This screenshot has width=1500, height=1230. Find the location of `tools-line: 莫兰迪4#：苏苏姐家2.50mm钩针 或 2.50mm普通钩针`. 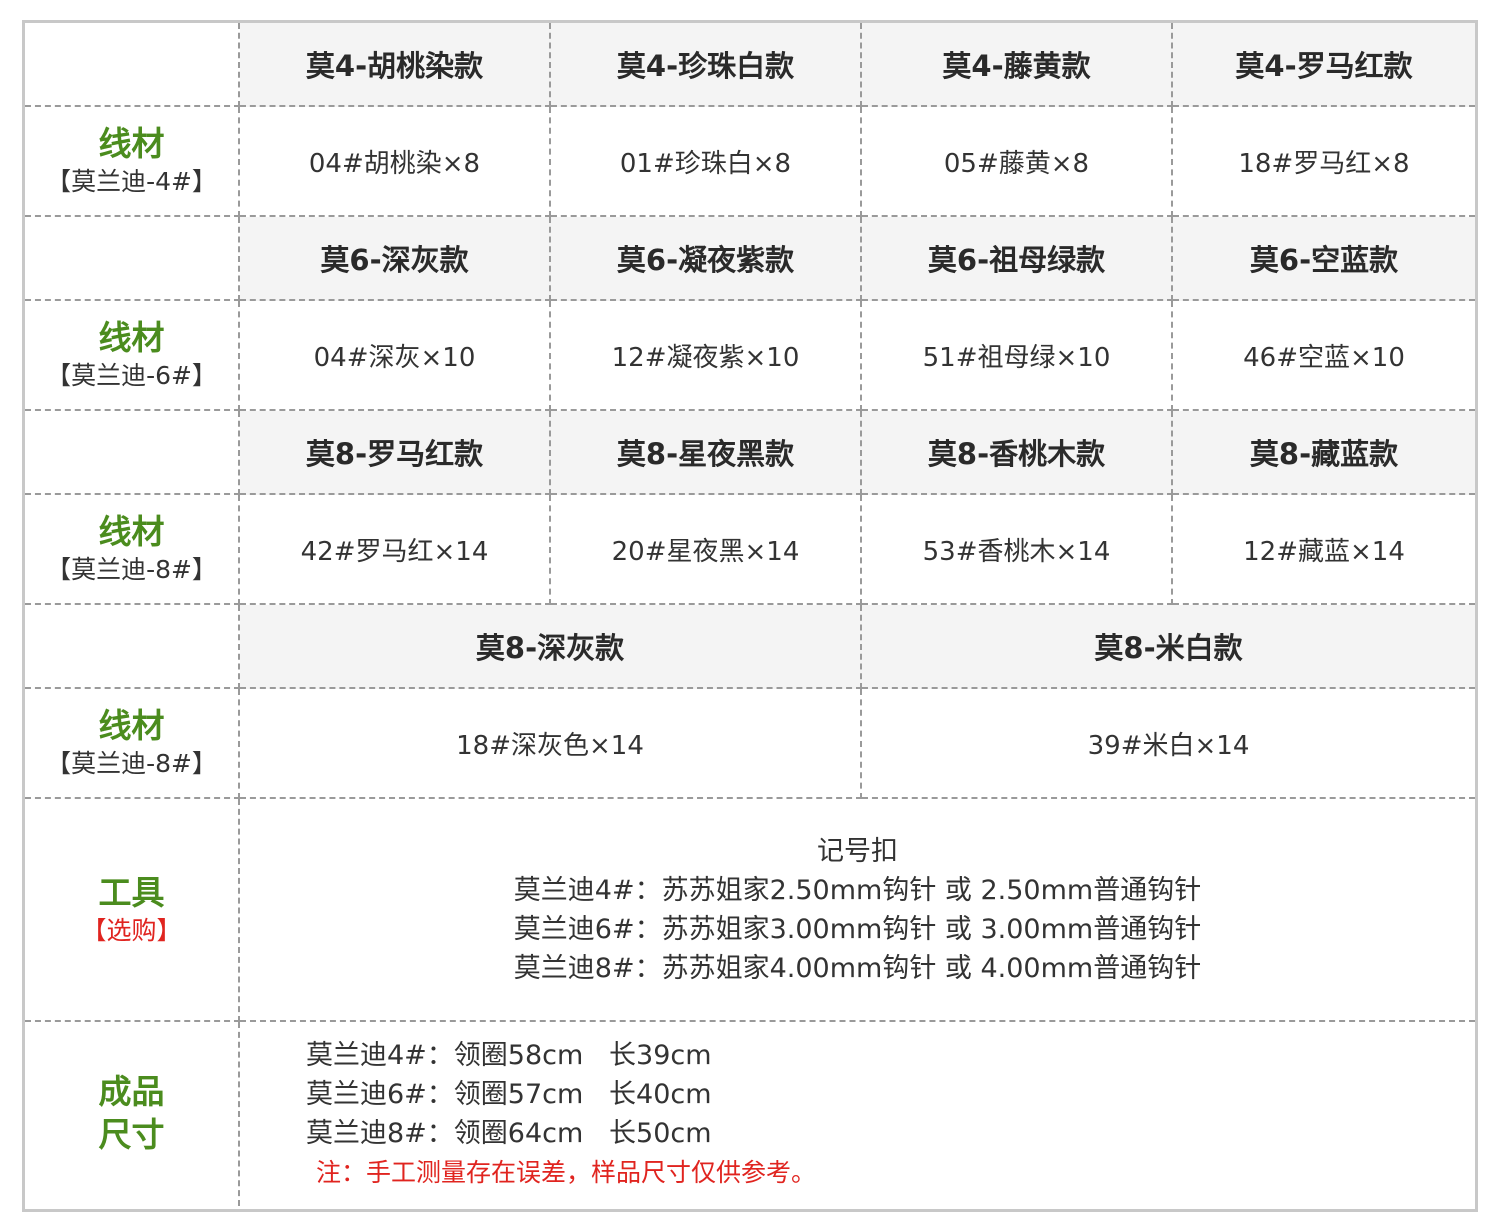

tools-line: 莫兰迪4#：苏苏姐家2.50mm钩针 或 2.50mm普通钩针 is located at coordinates (857, 890).